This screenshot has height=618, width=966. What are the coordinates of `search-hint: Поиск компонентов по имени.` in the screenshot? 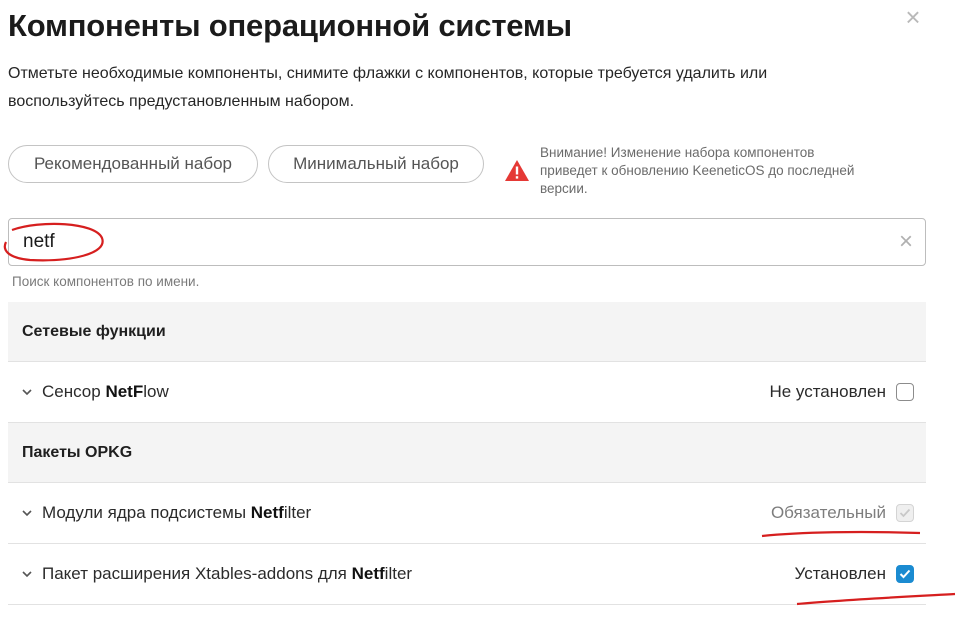 It's located at (106, 281).